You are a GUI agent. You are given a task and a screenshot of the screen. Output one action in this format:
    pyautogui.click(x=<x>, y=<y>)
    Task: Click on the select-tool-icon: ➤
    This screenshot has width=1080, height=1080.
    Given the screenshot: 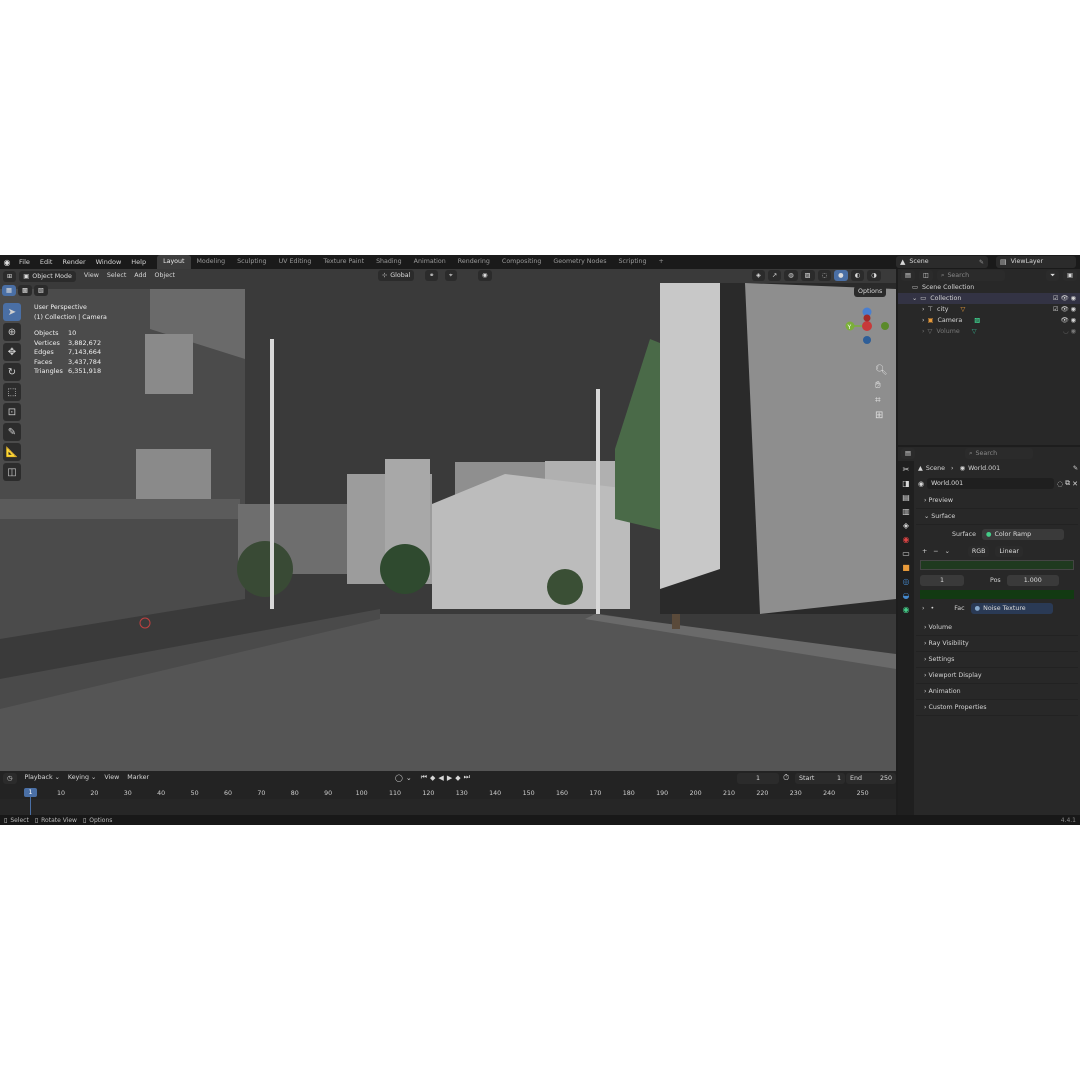 What is the action you would take?
    pyautogui.click(x=12, y=312)
    